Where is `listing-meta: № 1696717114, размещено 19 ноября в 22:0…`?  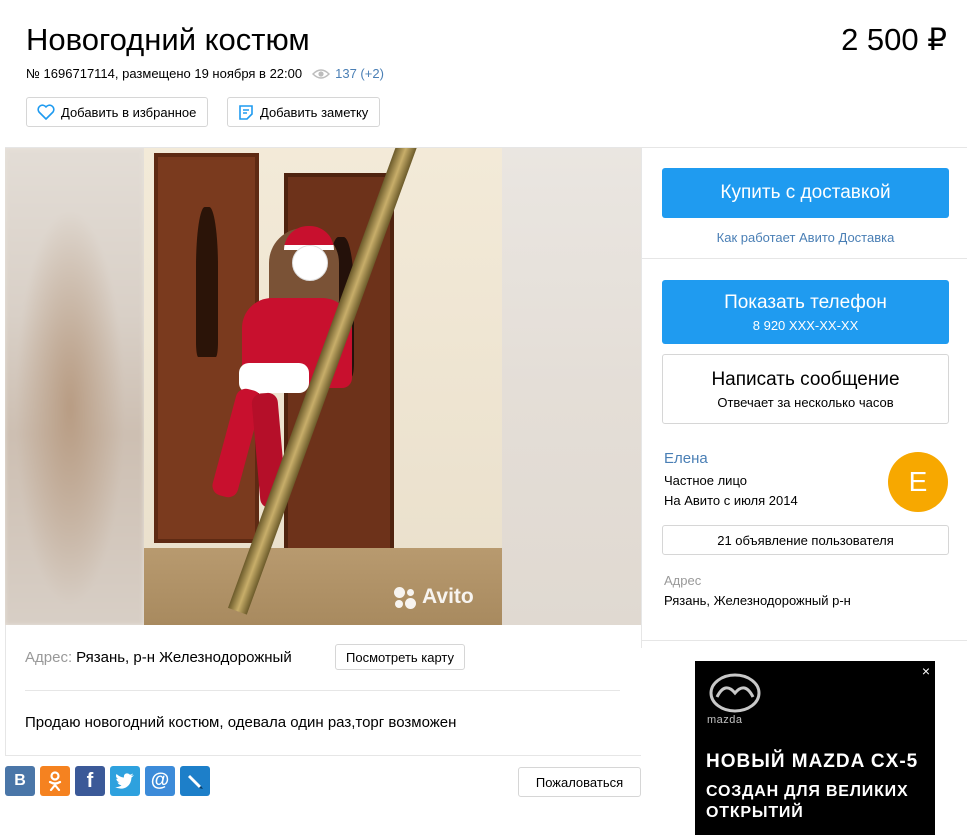 listing-meta: № 1696717114, размещено 19 ноября в 22:0… is located at coordinates (205, 73).